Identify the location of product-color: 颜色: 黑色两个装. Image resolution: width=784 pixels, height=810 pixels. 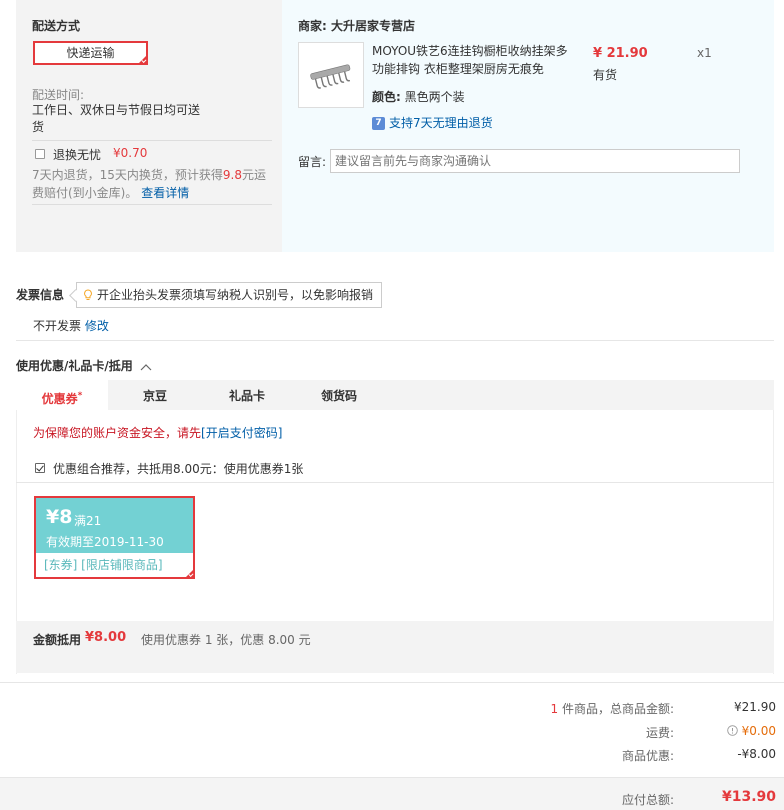
(418, 96).